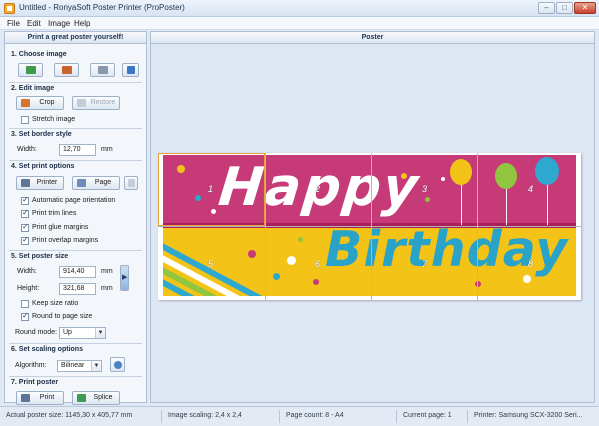  I want to click on balloon-green, so click(506, 176).